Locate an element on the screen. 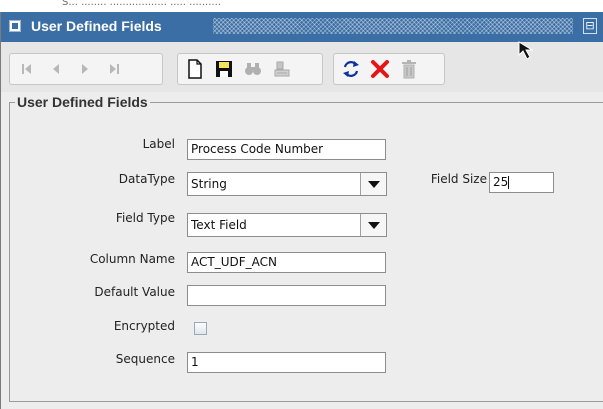 This screenshot has height=409, width=603. field-size-input: 25 is located at coordinates (521, 182).